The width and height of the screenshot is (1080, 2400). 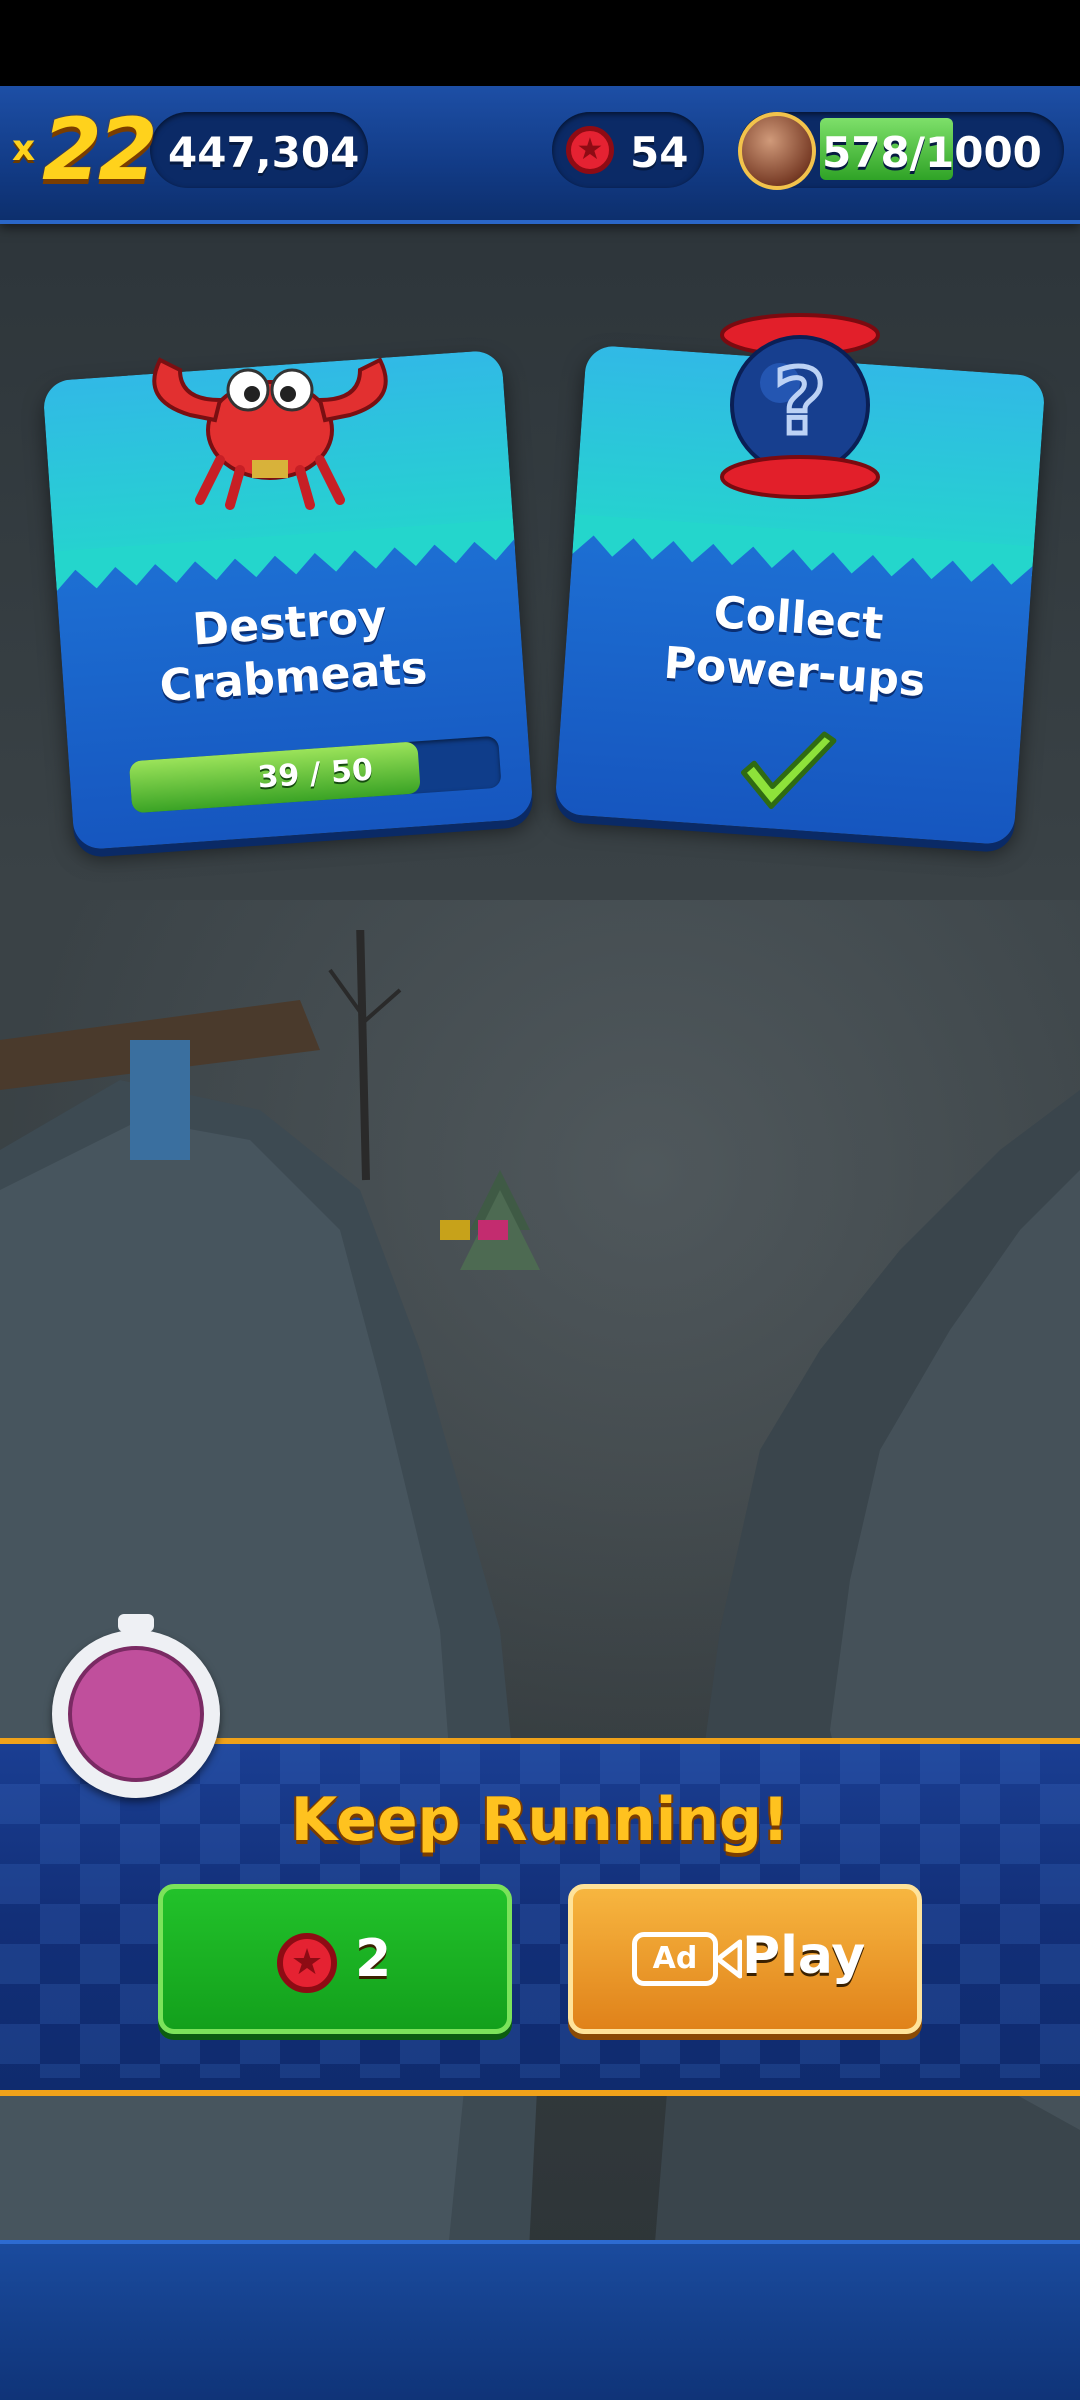 I want to click on continue-timer, so click(x=136, y=1706).